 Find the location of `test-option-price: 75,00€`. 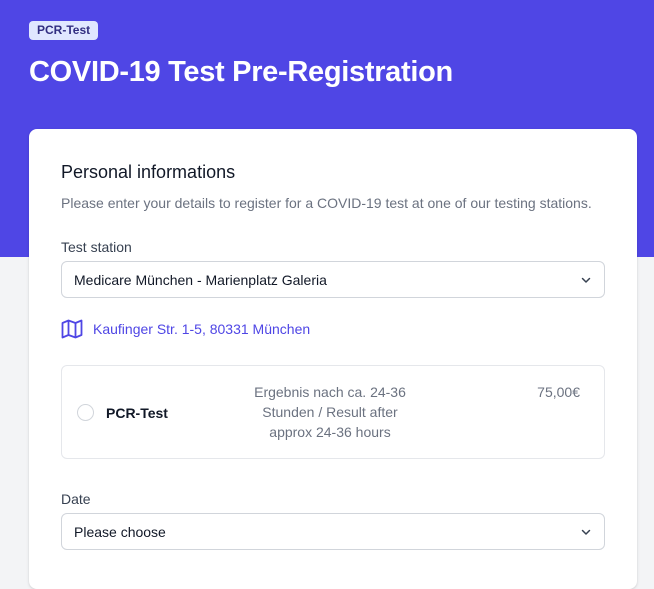

test-option-price: 75,00€ is located at coordinates (558, 392).